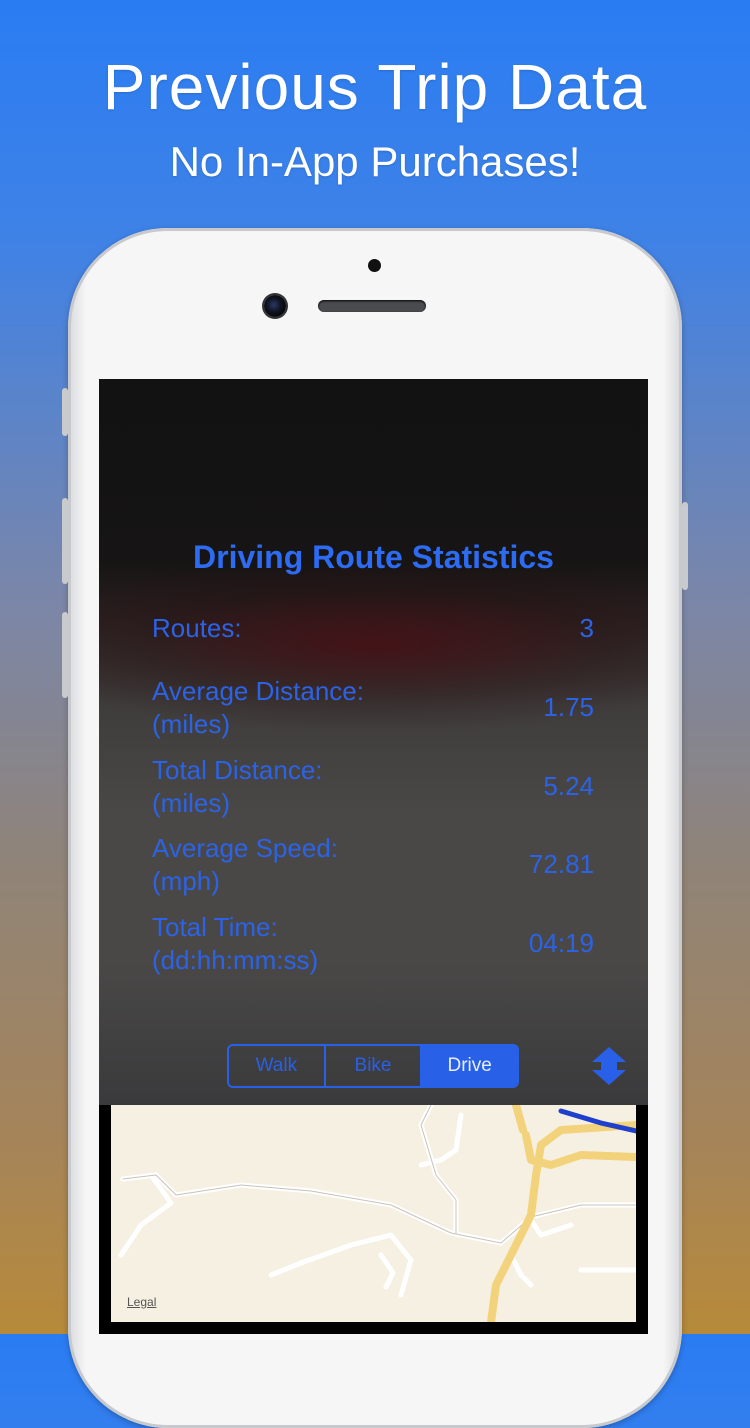 This screenshot has height=1428, width=750. Describe the element at coordinates (568, 786) in the screenshot. I see `stat-value: 5.24` at that location.